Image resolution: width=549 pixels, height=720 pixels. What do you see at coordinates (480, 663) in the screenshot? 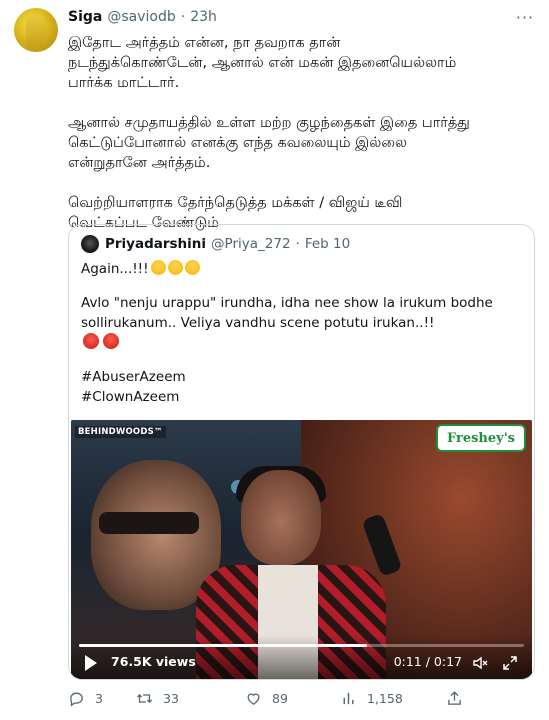
I see `volume-muted-icon` at bounding box center [480, 663].